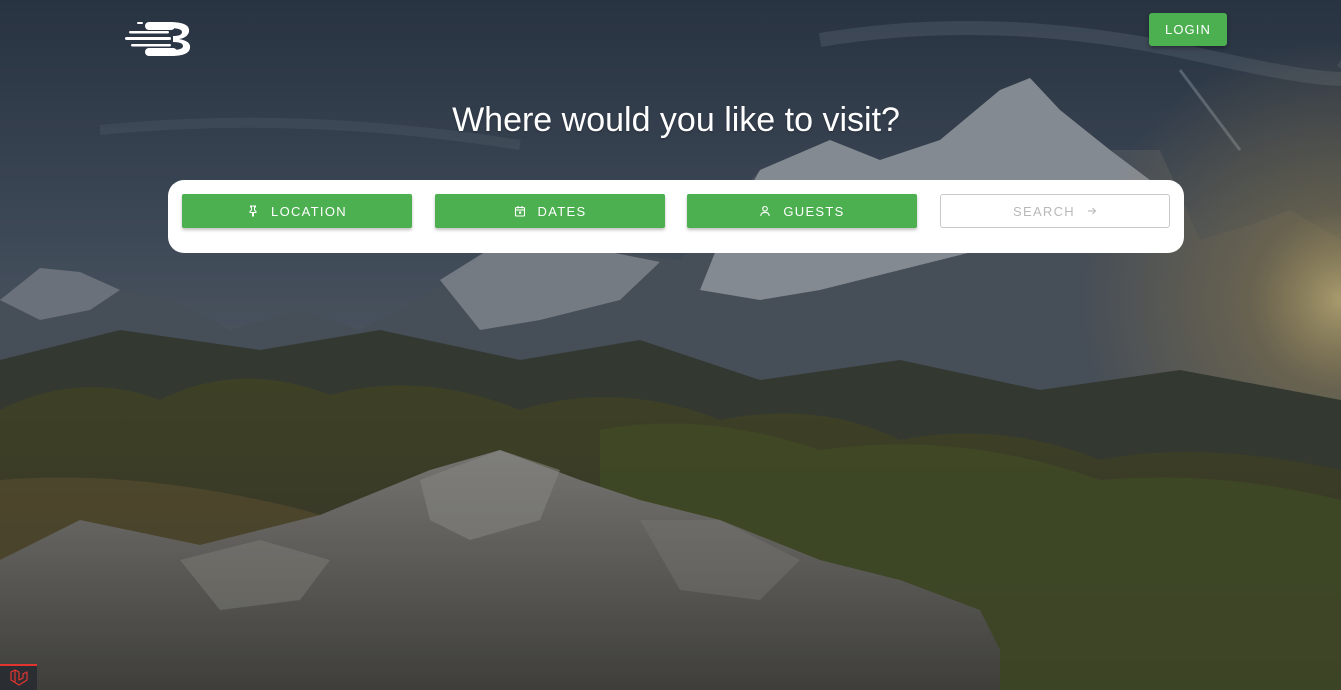 This screenshot has height=690, width=1341. Describe the element at coordinates (765, 211) in the screenshot. I see `person-icon` at that location.